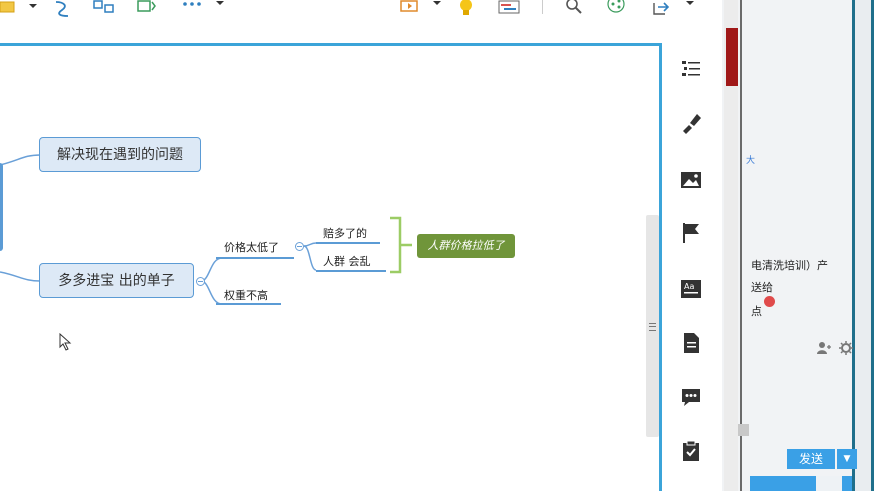  What do you see at coordinates (743, 430) in the screenshot?
I see `chat-scrollbar-thumb` at bounding box center [743, 430].